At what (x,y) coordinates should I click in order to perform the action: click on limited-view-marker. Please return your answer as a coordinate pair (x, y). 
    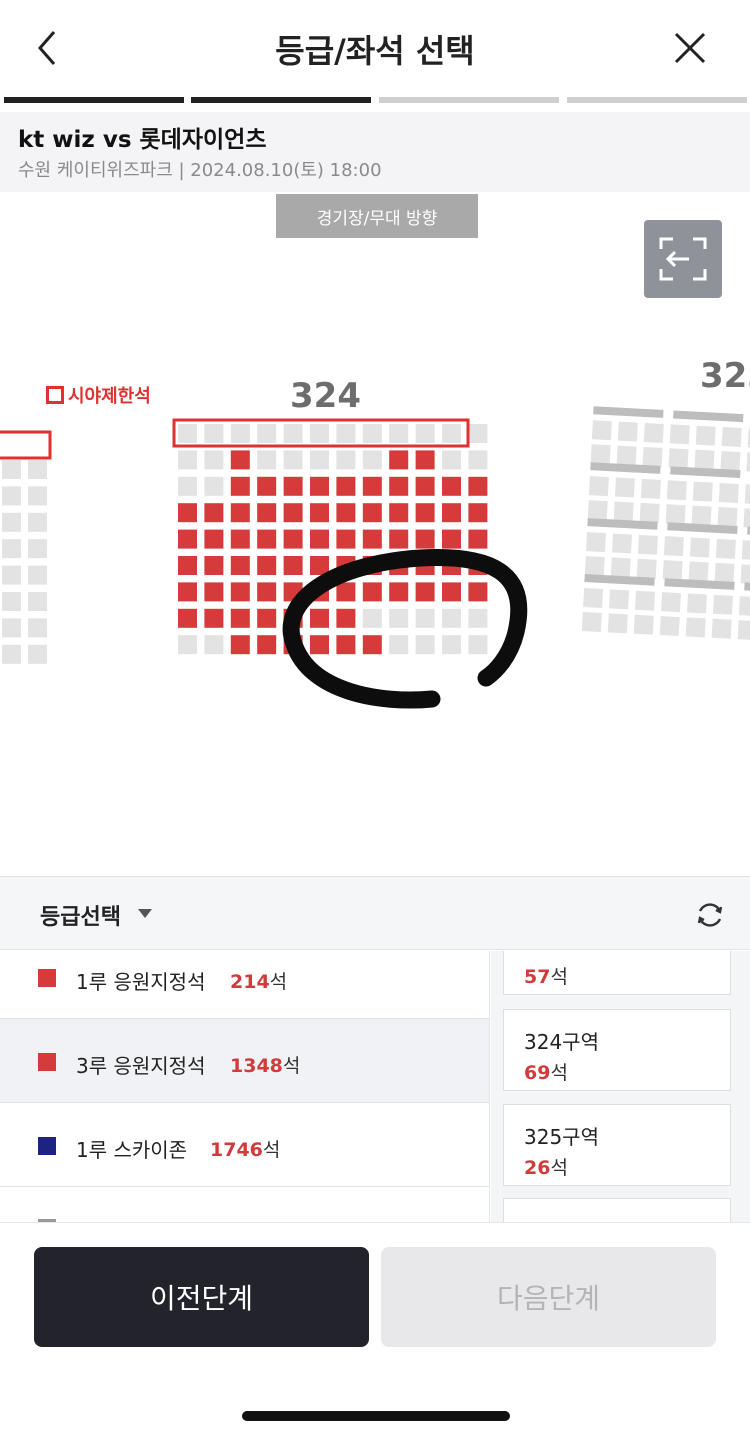
    Looking at the image, I should click on (55, 395).